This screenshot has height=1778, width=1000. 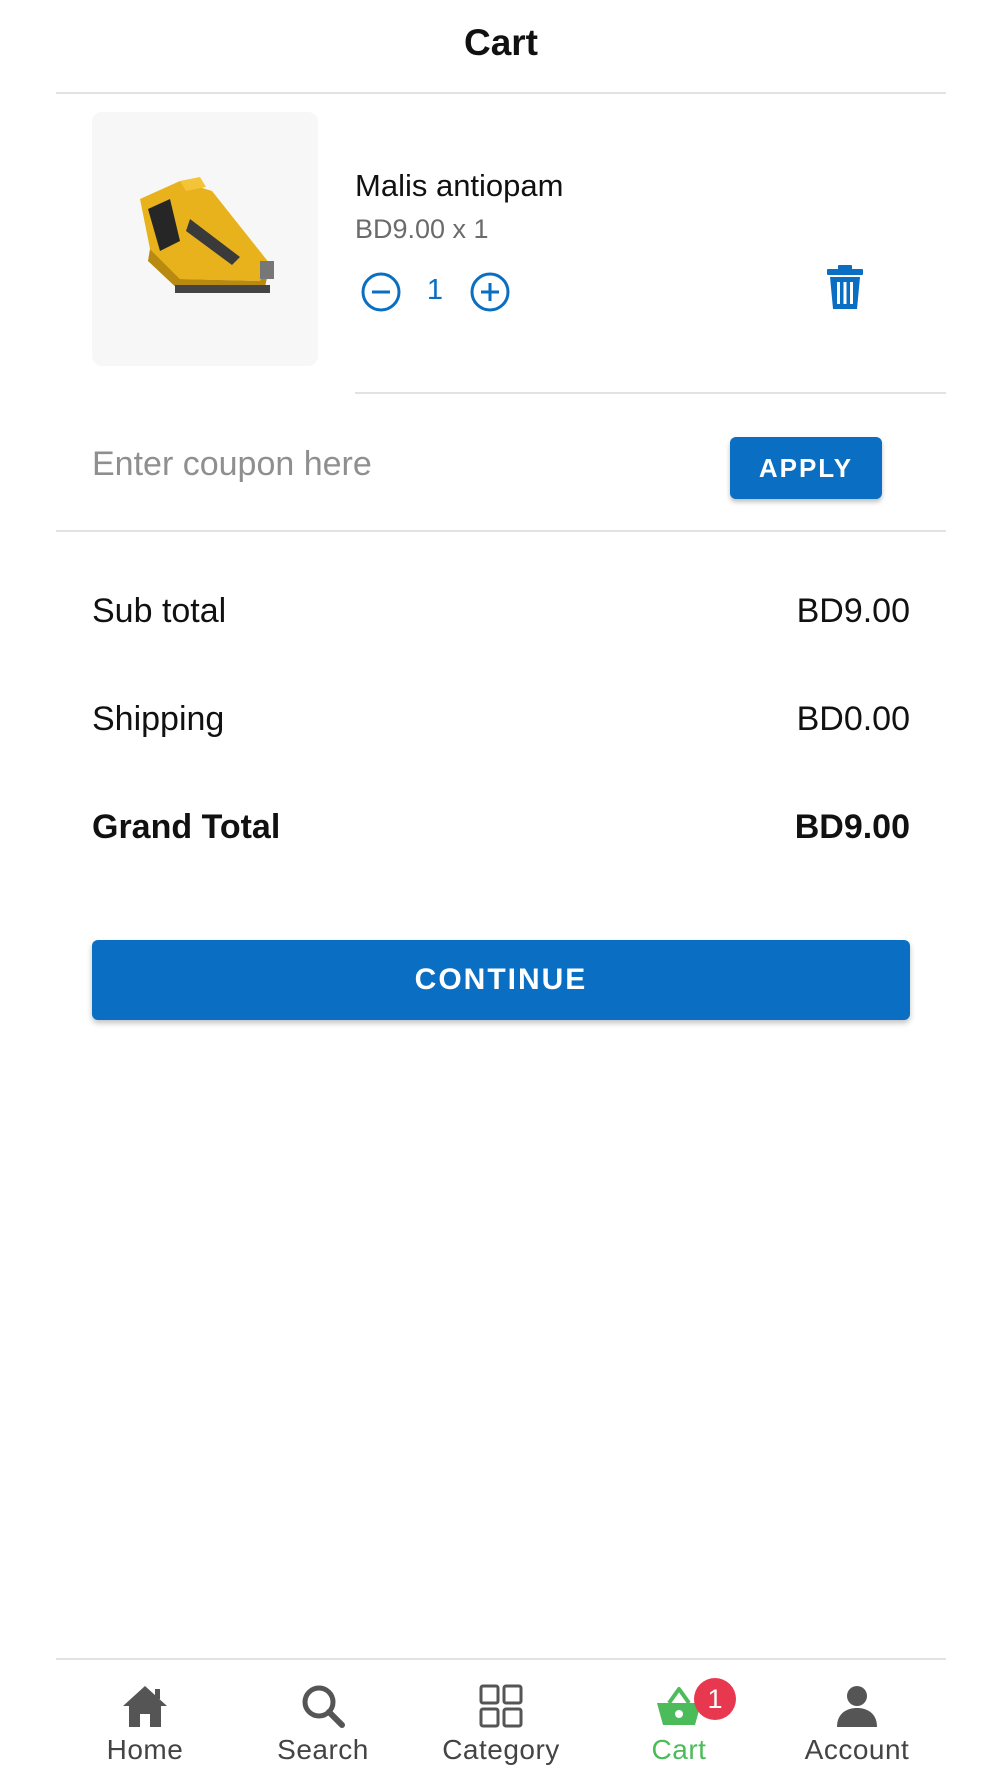 What do you see at coordinates (159, 611) in the screenshot?
I see `subtotal-label: Sub total` at bounding box center [159, 611].